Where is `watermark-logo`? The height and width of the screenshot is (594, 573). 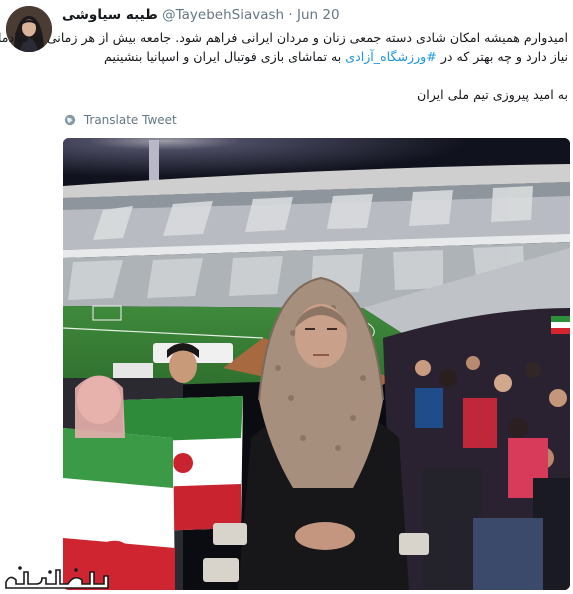
watermark-logo is located at coordinates (56, 575).